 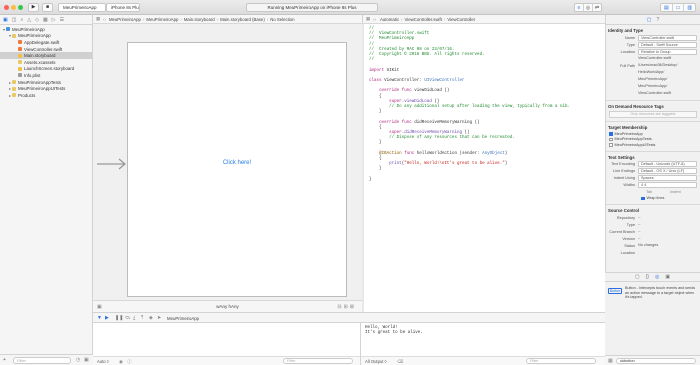 What do you see at coordinates (46, 75) in the screenshot?
I see `navigator-item: Info.plist` at bounding box center [46, 75].